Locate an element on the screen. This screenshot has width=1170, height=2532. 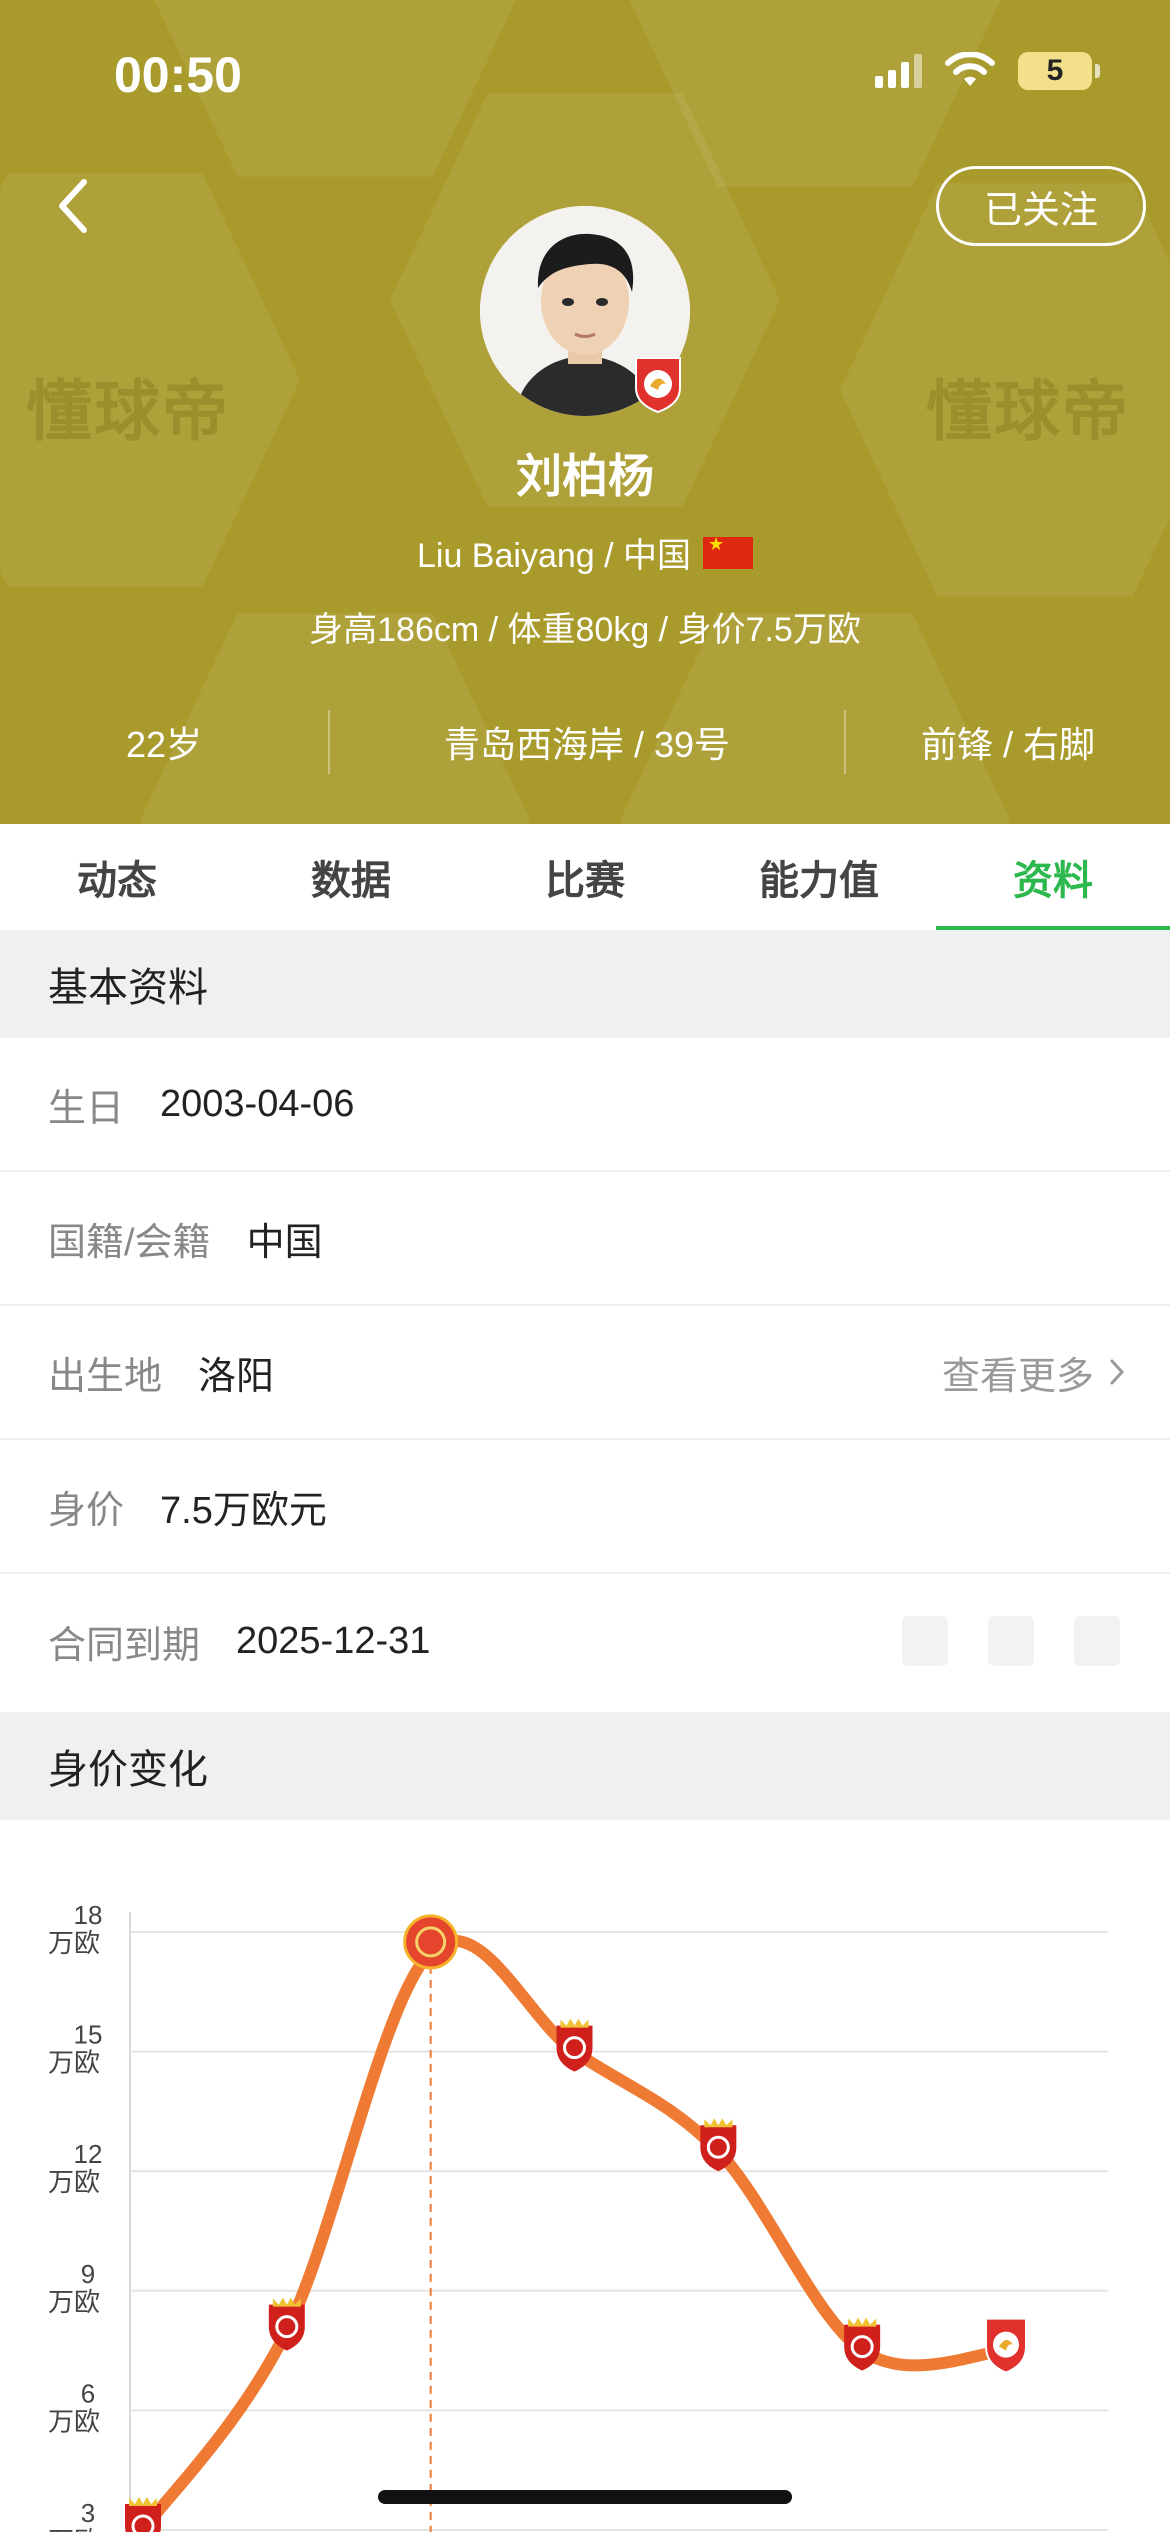
status-time: 00:50 is located at coordinates (178, 75).